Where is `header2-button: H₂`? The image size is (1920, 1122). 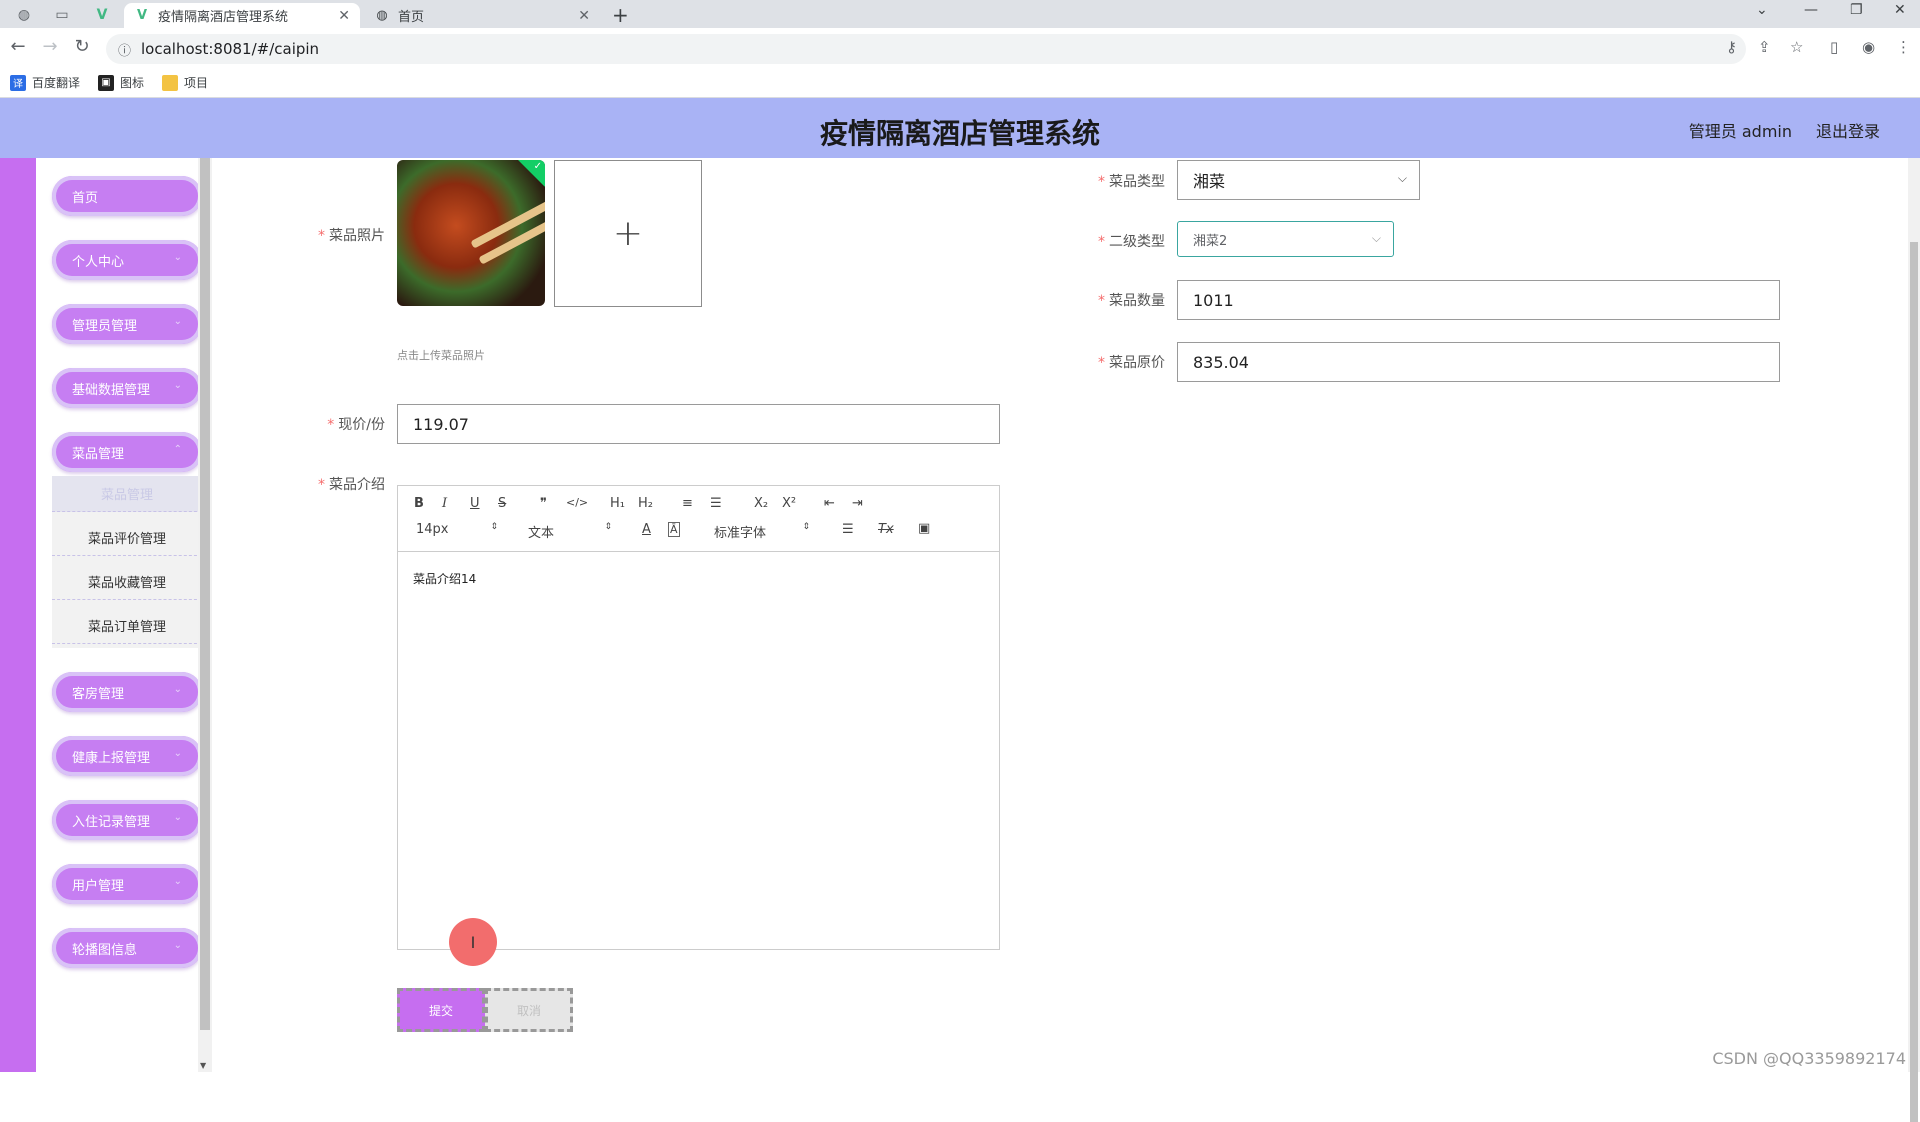 header2-button: H₂ is located at coordinates (645, 503).